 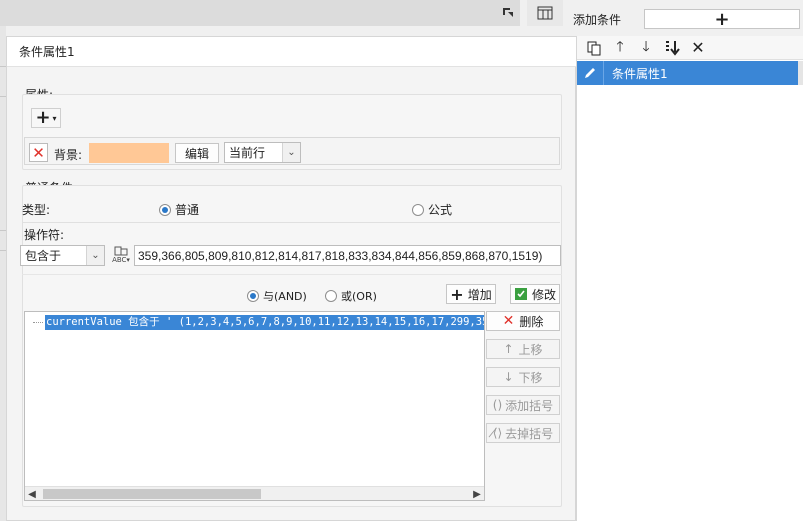 I want to click on vertical-scrollbar, so click(x=800, y=73).